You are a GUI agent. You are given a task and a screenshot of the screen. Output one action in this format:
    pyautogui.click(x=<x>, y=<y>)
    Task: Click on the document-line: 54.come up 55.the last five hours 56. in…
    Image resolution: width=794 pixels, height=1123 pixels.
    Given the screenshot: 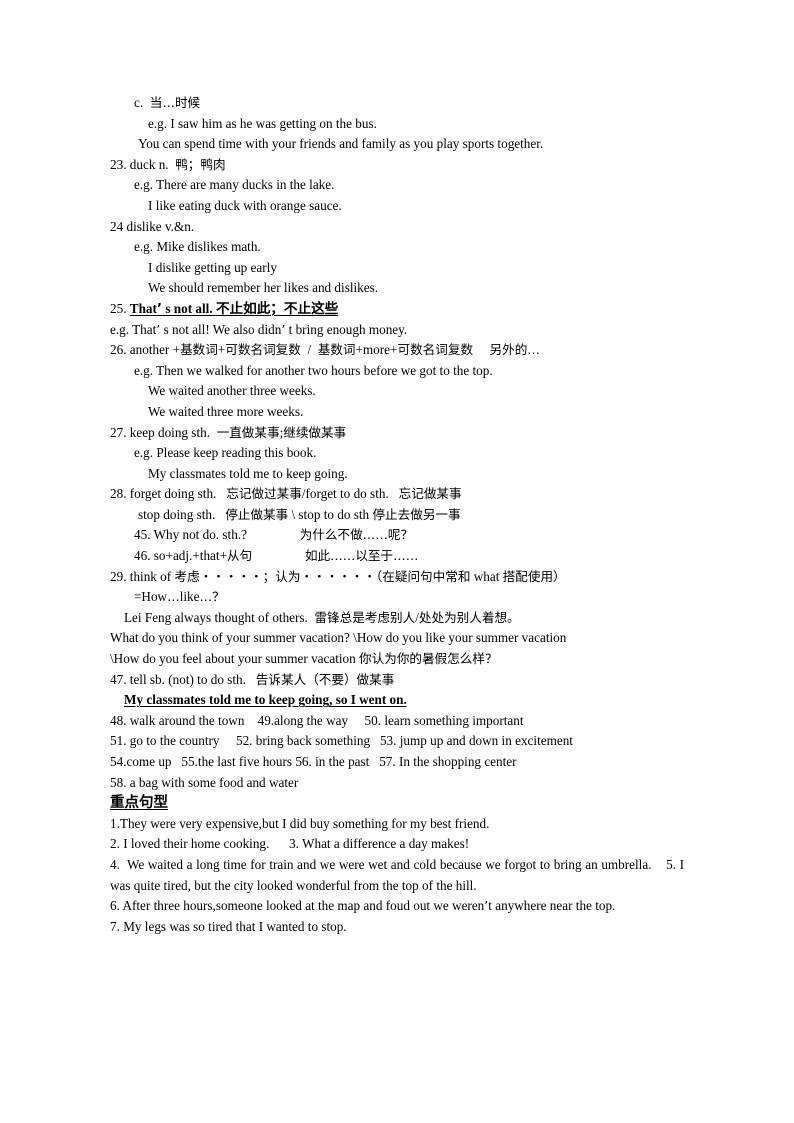 What is the action you would take?
    pyautogui.click(x=397, y=762)
    